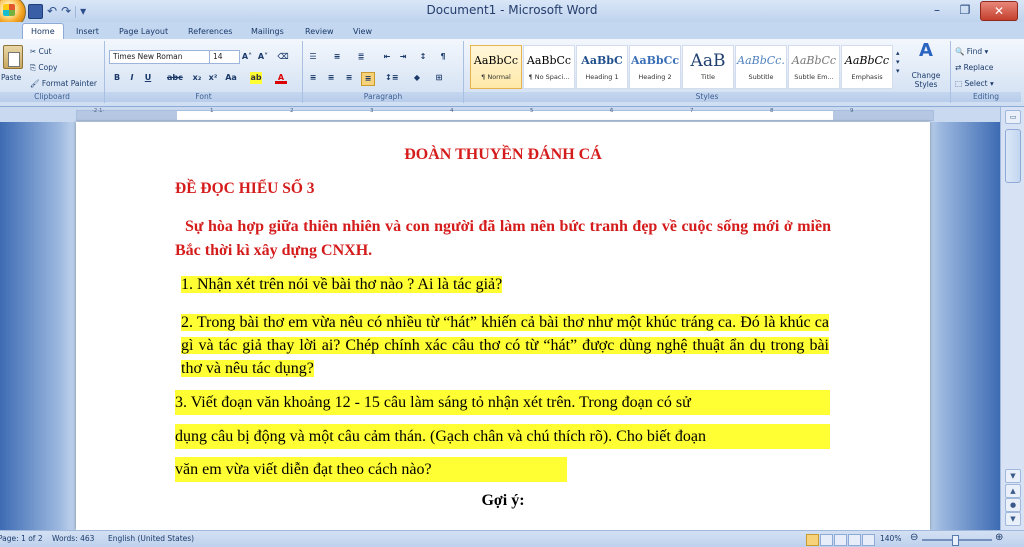  I want to click on font-color-icon: A, so click(281, 78).